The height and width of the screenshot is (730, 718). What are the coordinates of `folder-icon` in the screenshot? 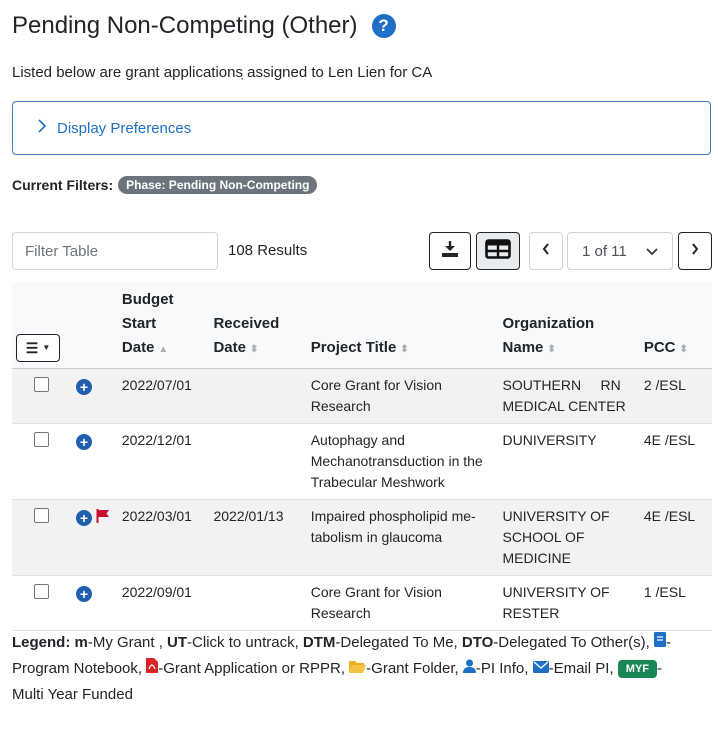 It's located at (358, 669).